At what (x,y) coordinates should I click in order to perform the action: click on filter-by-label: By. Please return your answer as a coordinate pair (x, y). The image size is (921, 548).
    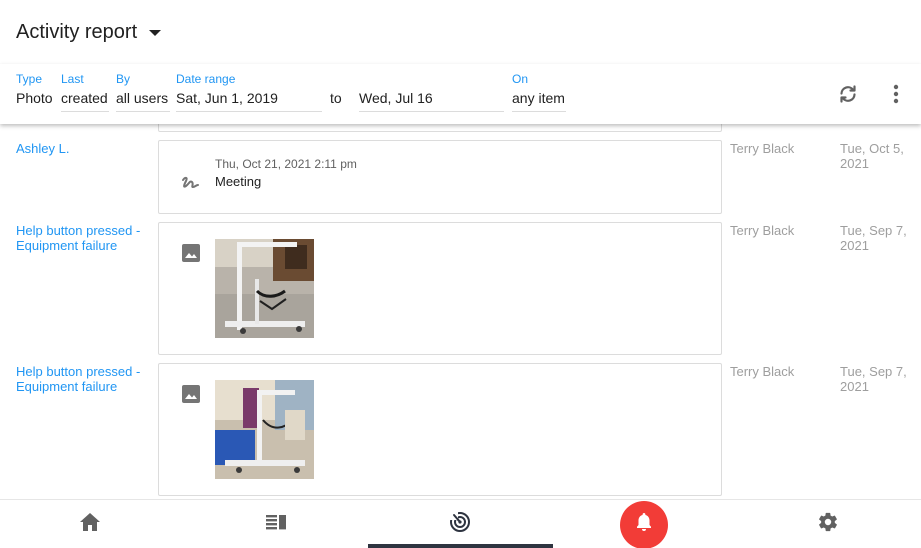
    Looking at the image, I should click on (123, 79).